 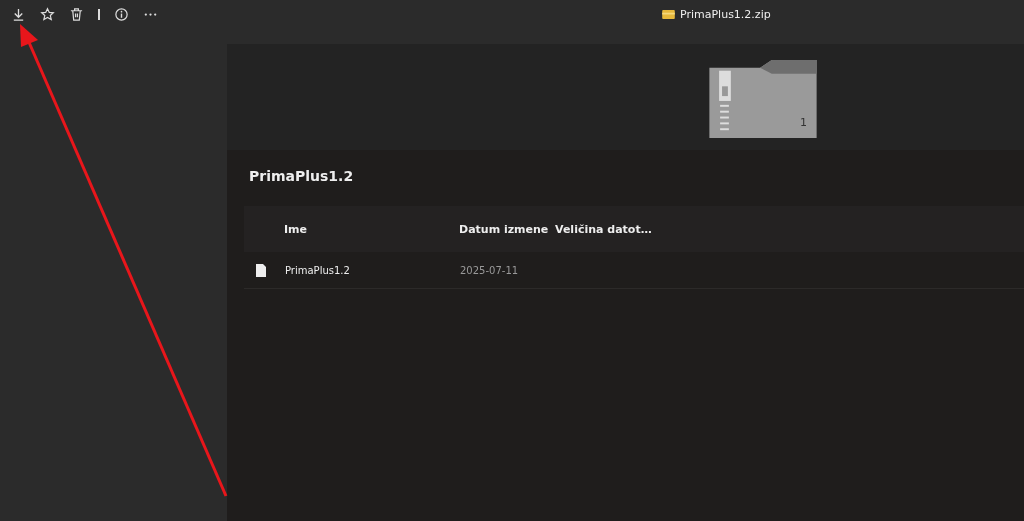 I want to click on download-icon, so click(x=18, y=14).